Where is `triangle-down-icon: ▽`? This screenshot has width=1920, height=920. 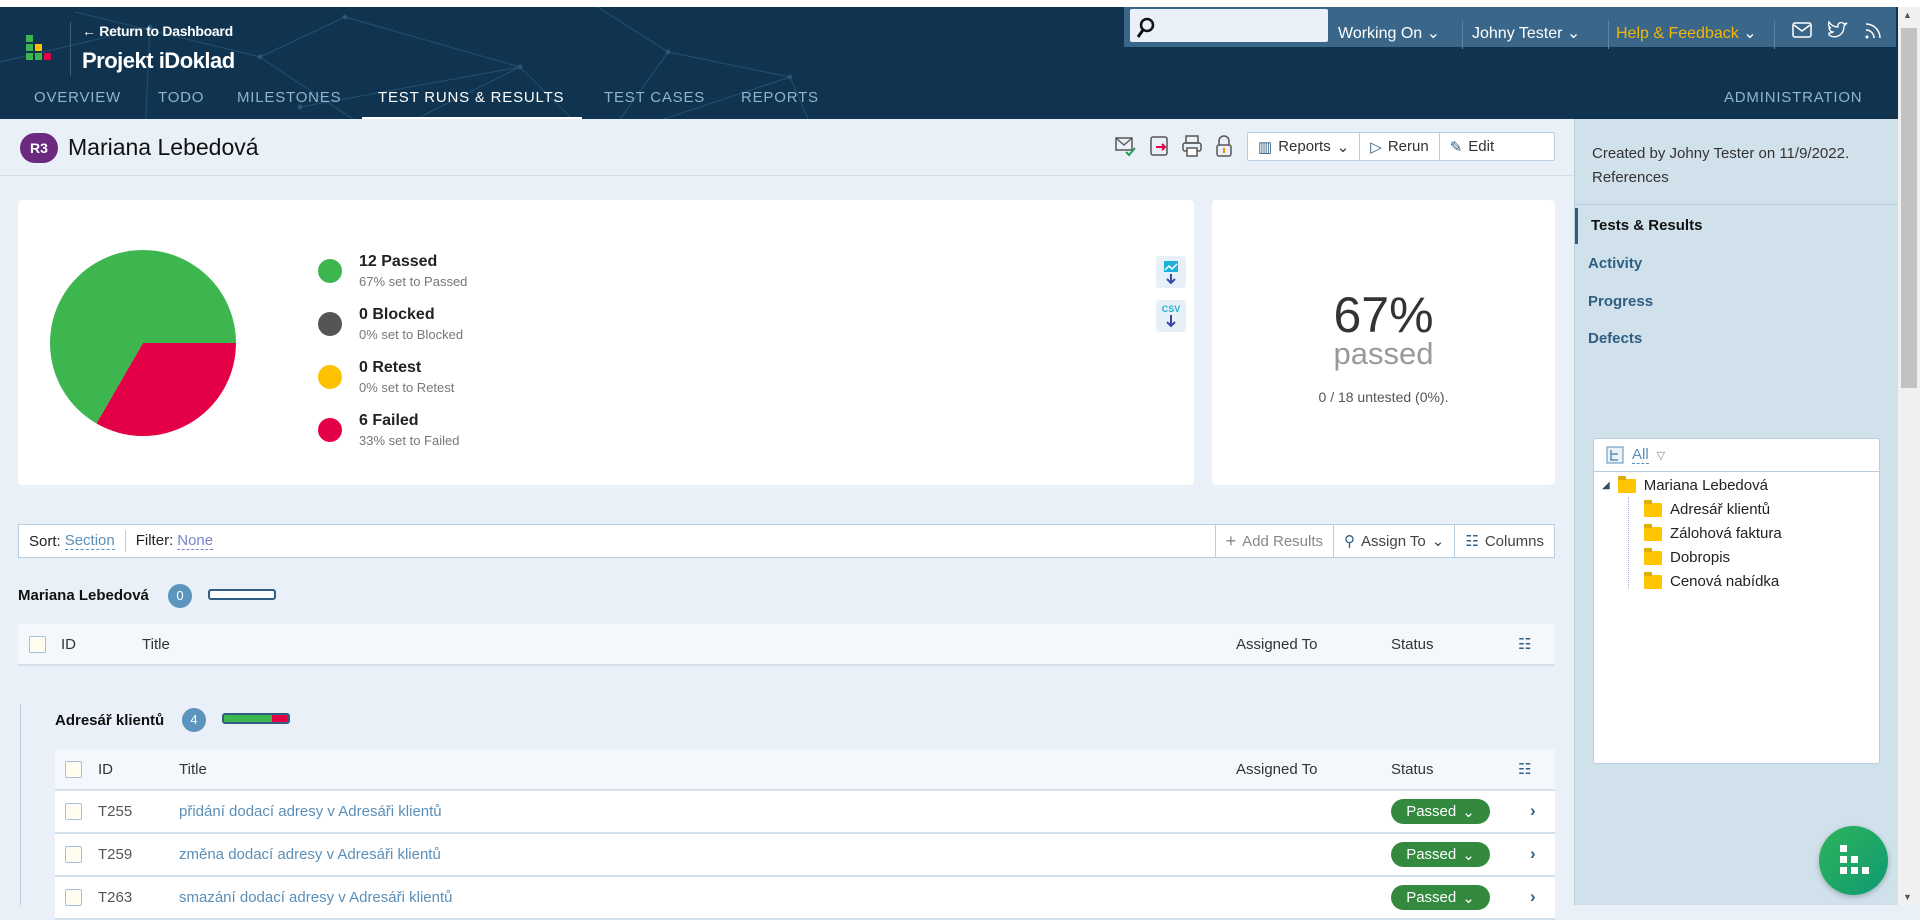 triangle-down-icon: ▽ is located at coordinates (1661, 455).